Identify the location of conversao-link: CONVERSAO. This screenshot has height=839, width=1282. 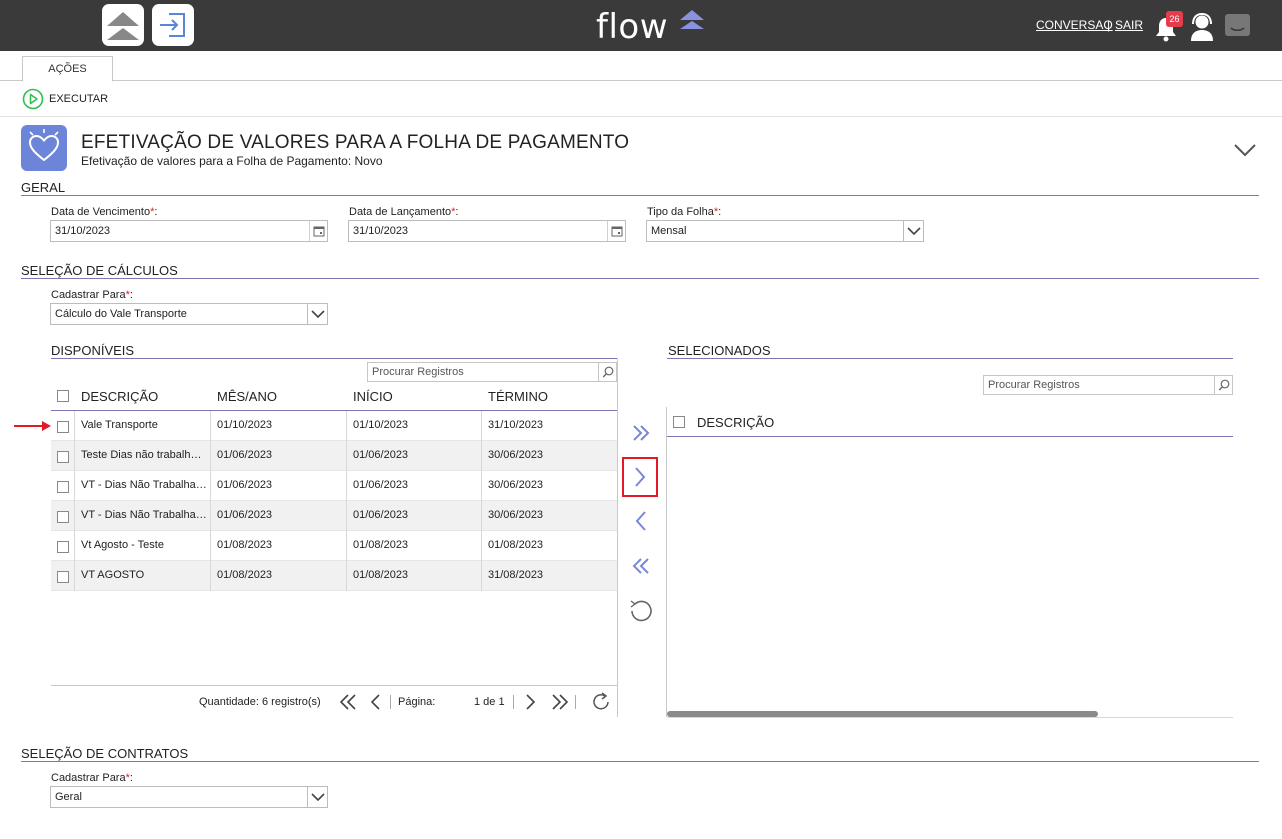
(1074, 25).